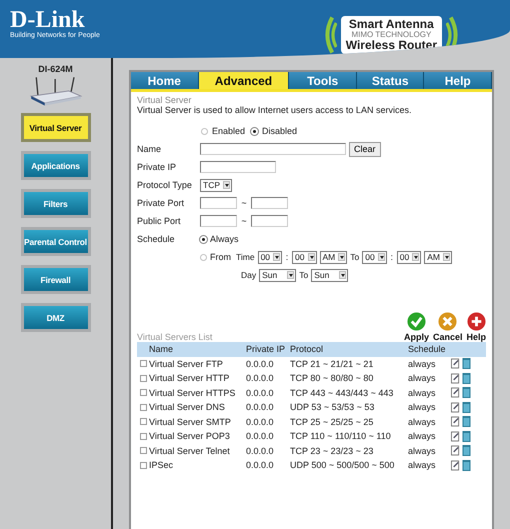 This screenshot has height=529, width=510. I want to click on list-title: Virtual Servers List, so click(174, 337).